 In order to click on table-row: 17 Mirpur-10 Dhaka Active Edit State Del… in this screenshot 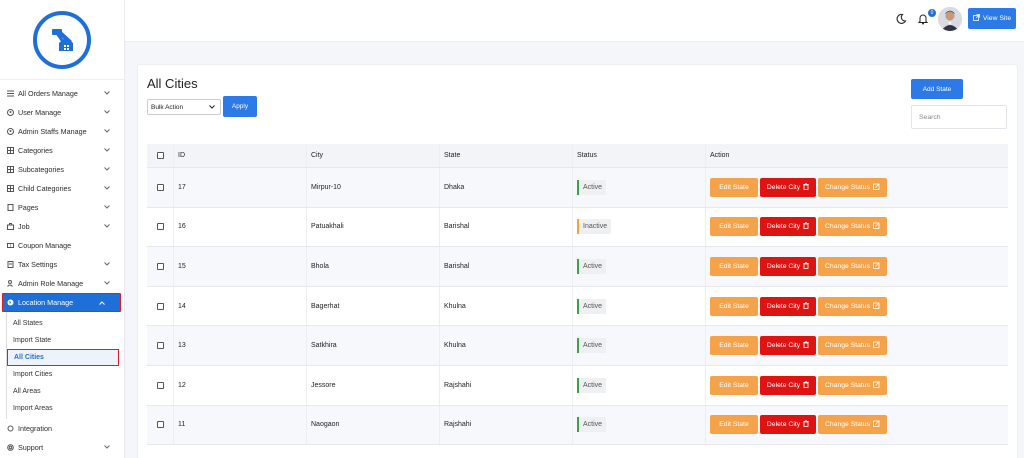, I will do `click(577, 188)`.